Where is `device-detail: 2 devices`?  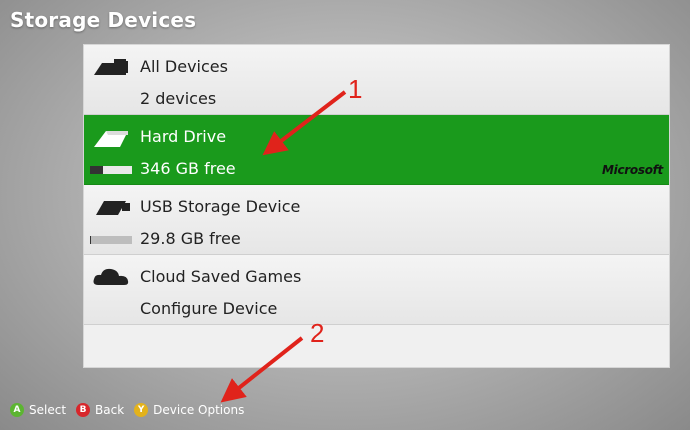
device-detail: 2 devices is located at coordinates (178, 98).